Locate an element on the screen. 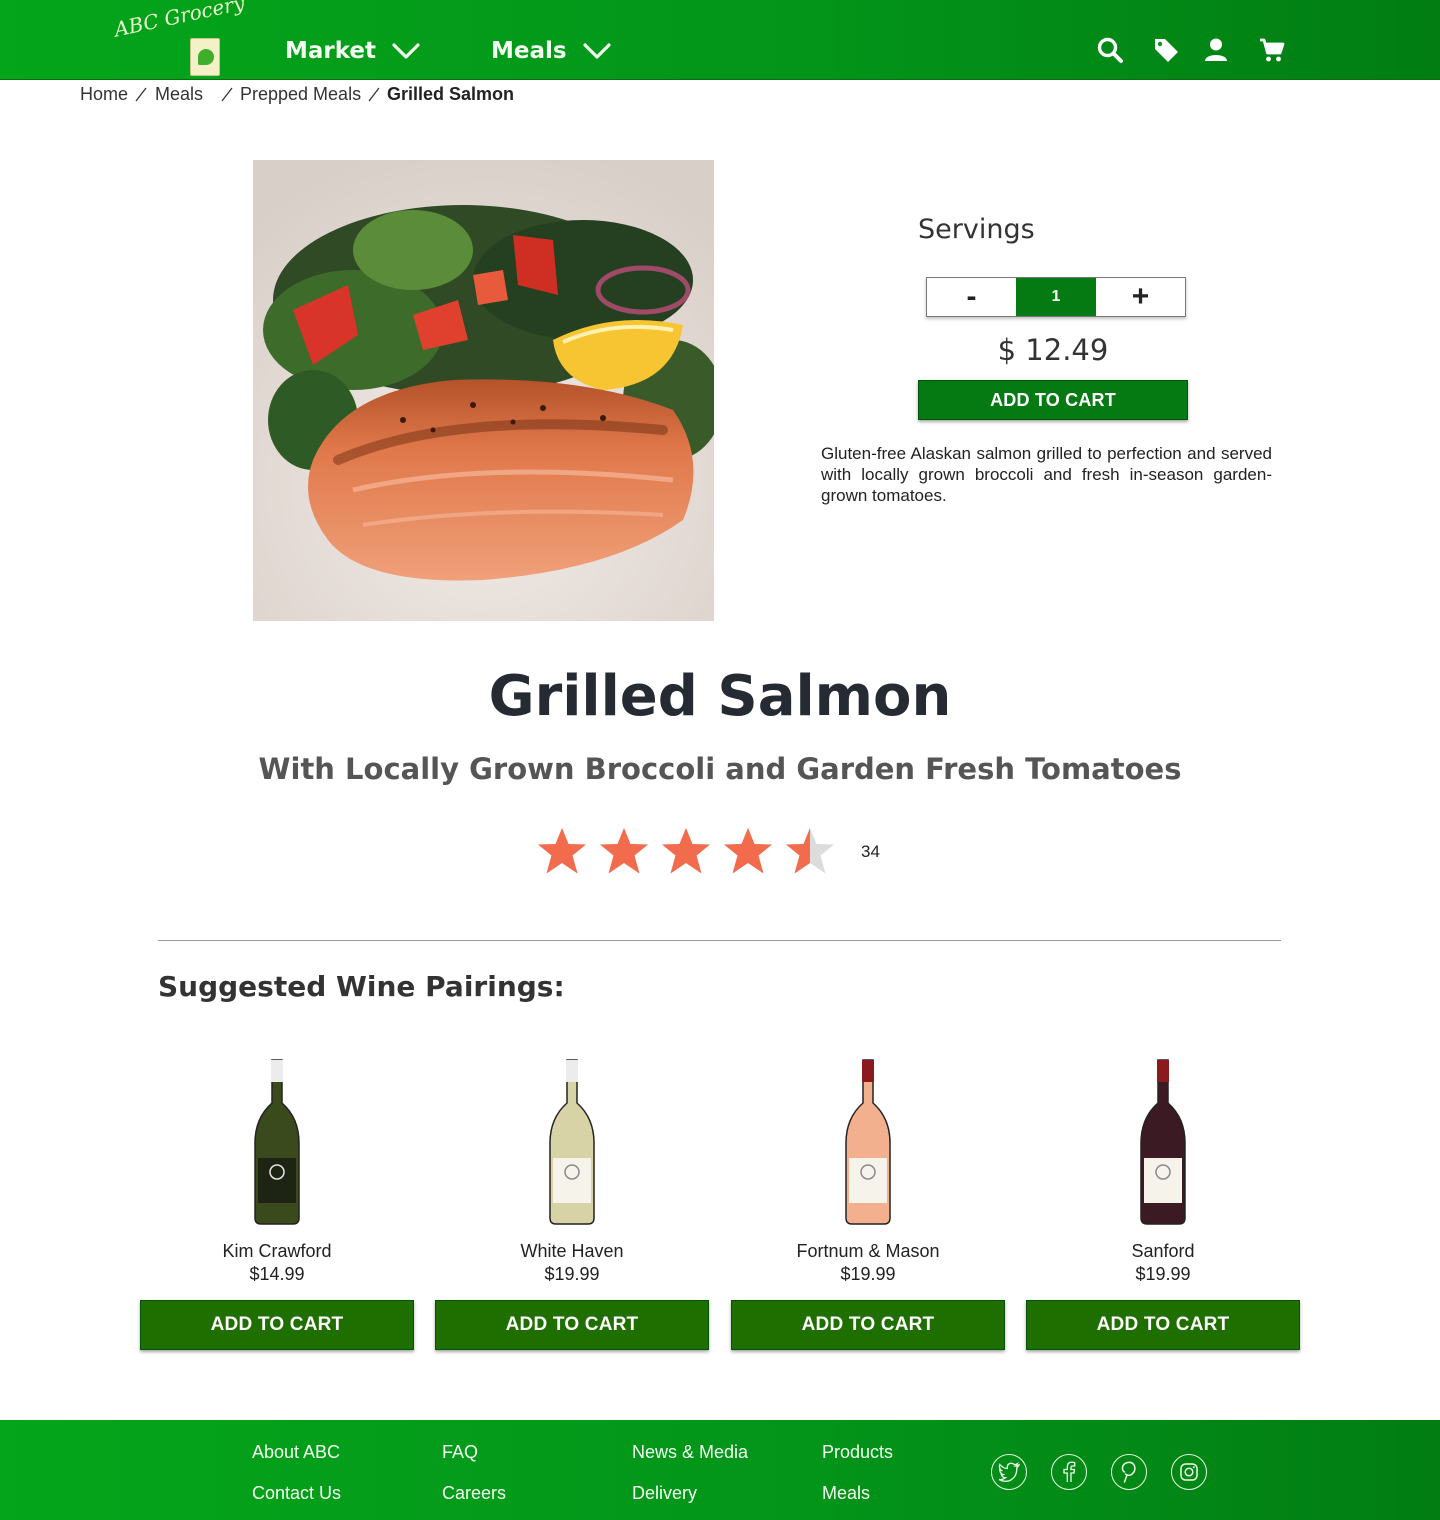  cart-icon is located at coordinates (1272, 50).